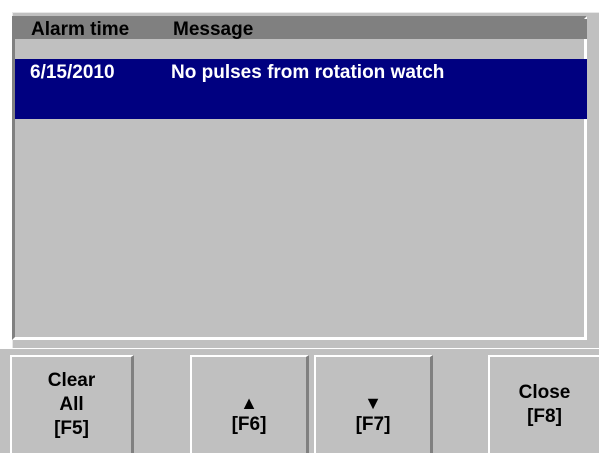 The image size is (599, 453). Describe the element at coordinates (213, 29) in the screenshot. I see `column-header-message: Message` at that location.